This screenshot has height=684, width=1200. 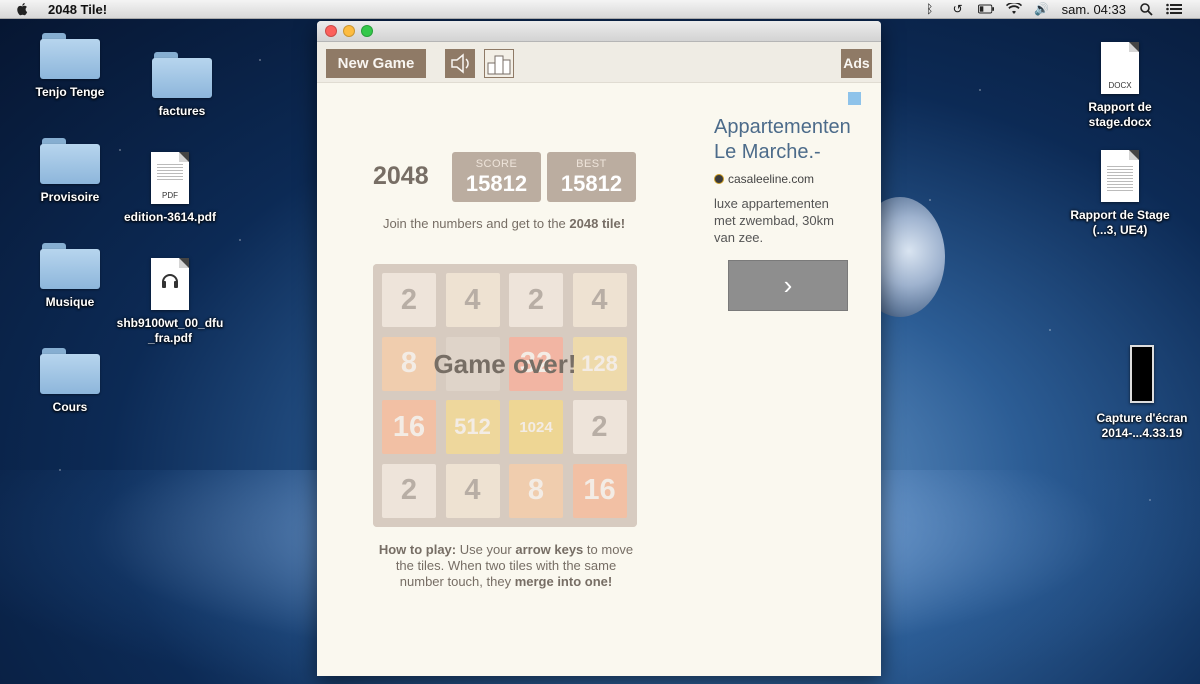 What do you see at coordinates (1174, 9) in the screenshot?
I see `notification-center-icon` at bounding box center [1174, 9].